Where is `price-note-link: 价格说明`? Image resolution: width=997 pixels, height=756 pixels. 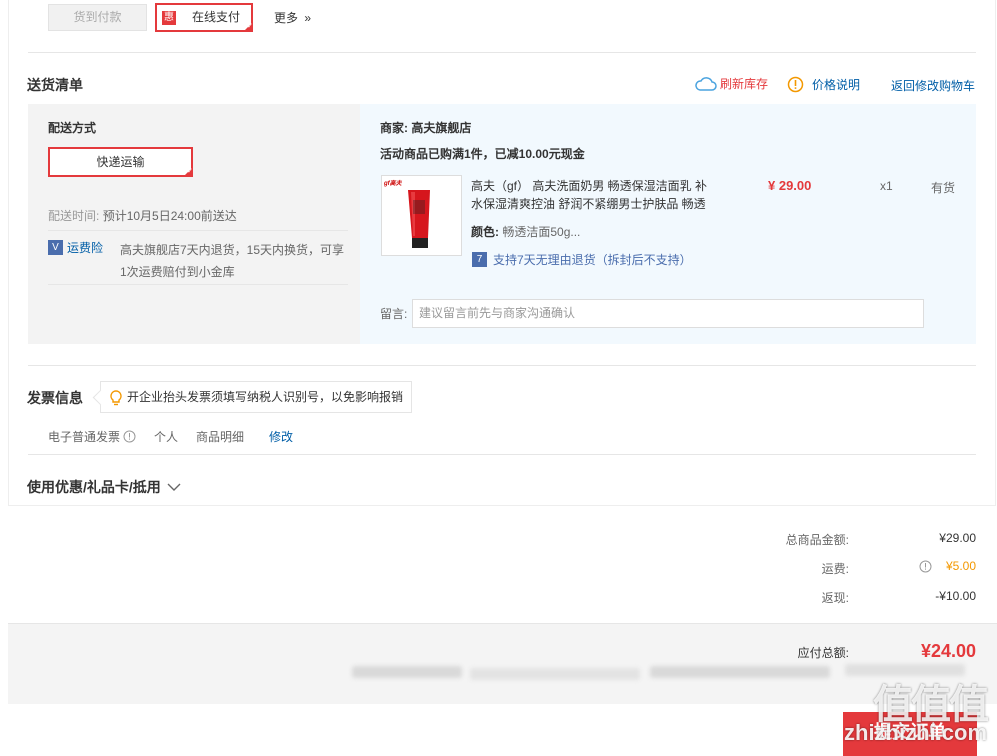 price-note-link: 价格说明 is located at coordinates (823, 84).